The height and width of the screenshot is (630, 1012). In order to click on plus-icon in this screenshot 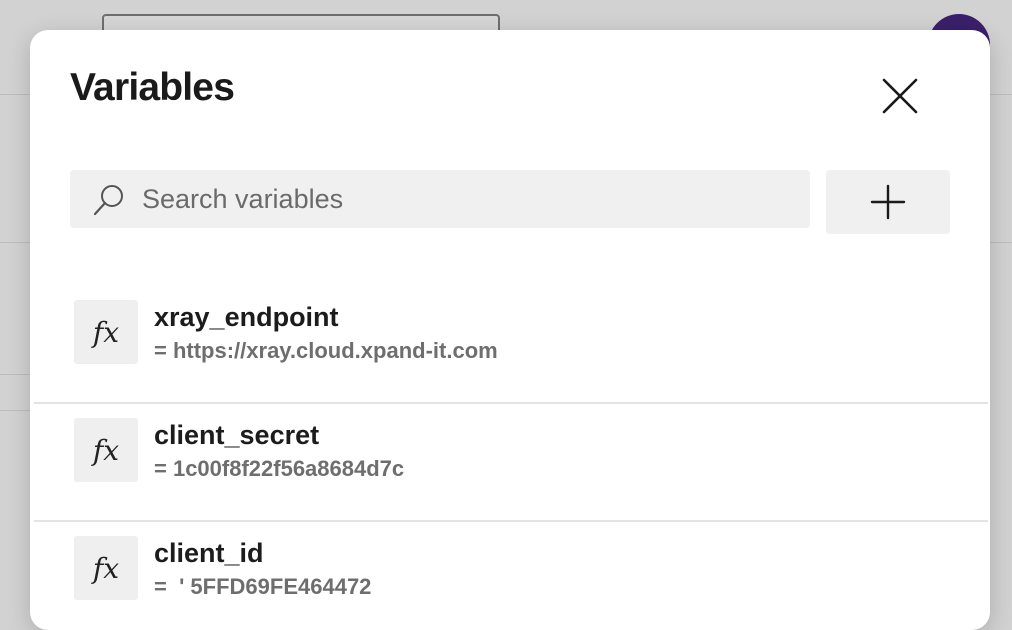, I will do `click(888, 202)`.